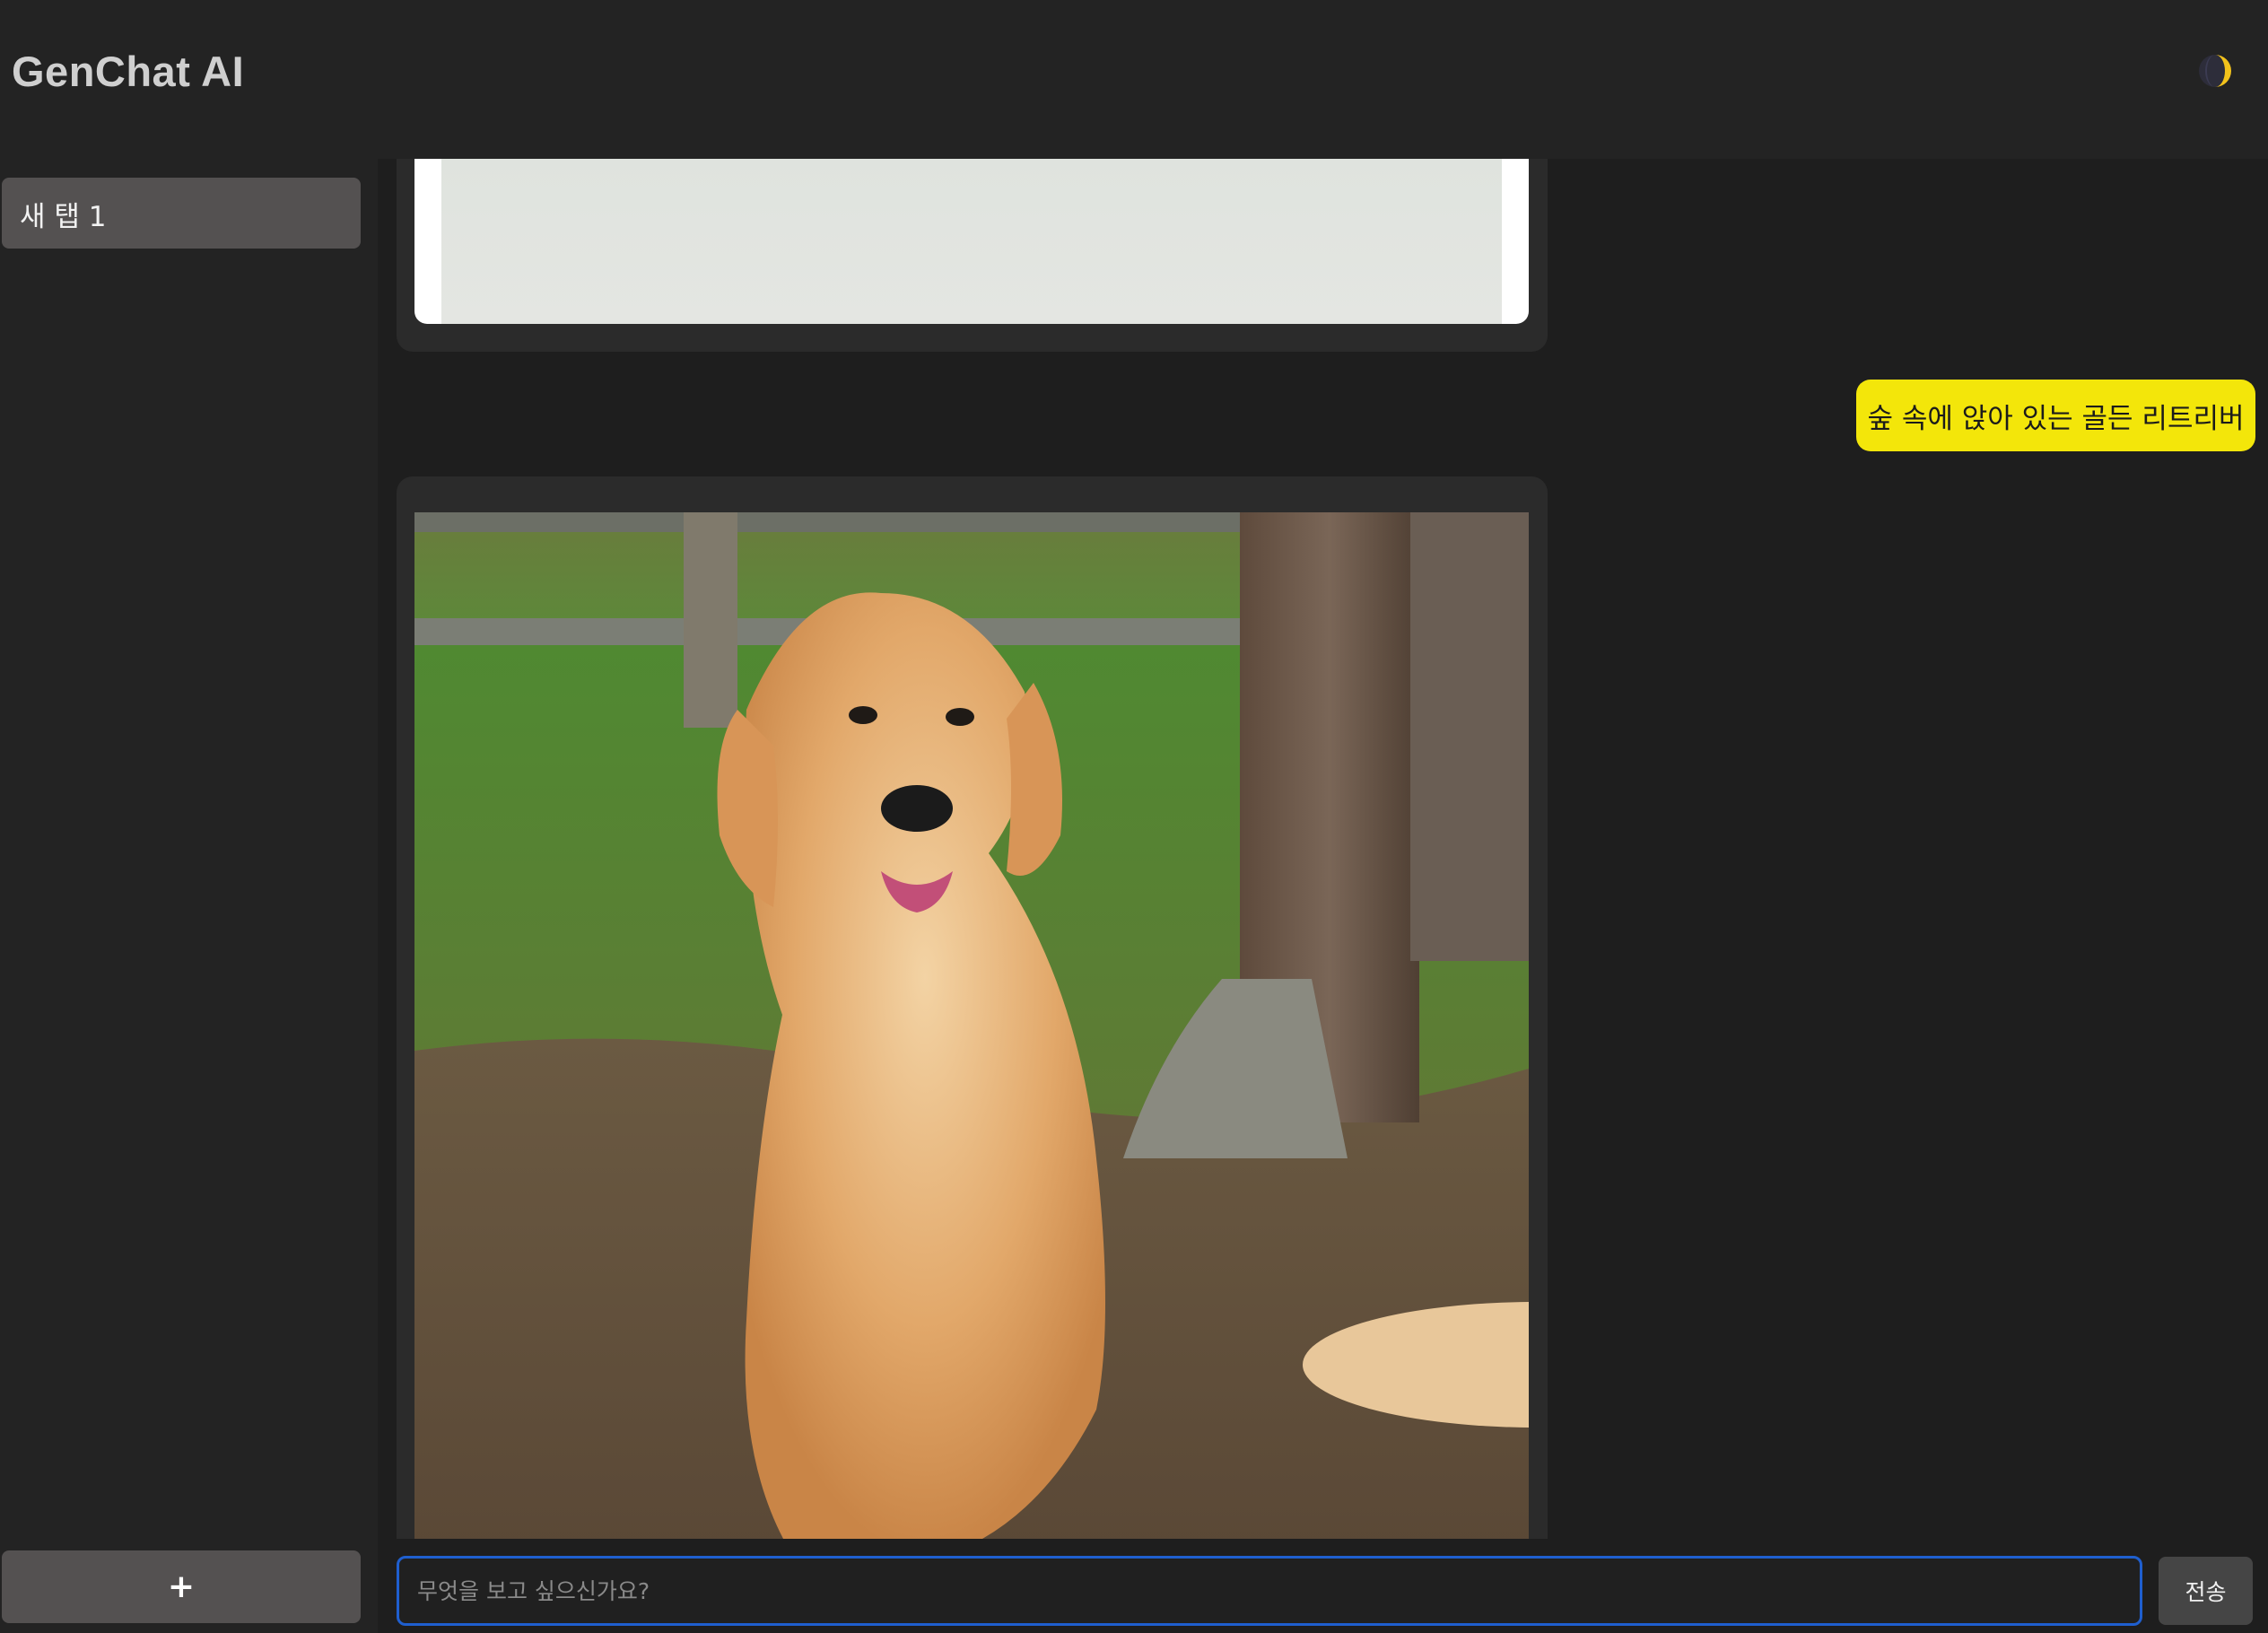  What do you see at coordinates (1269, 1591) in the screenshot?
I see `prompt-input` at bounding box center [1269, 1591].